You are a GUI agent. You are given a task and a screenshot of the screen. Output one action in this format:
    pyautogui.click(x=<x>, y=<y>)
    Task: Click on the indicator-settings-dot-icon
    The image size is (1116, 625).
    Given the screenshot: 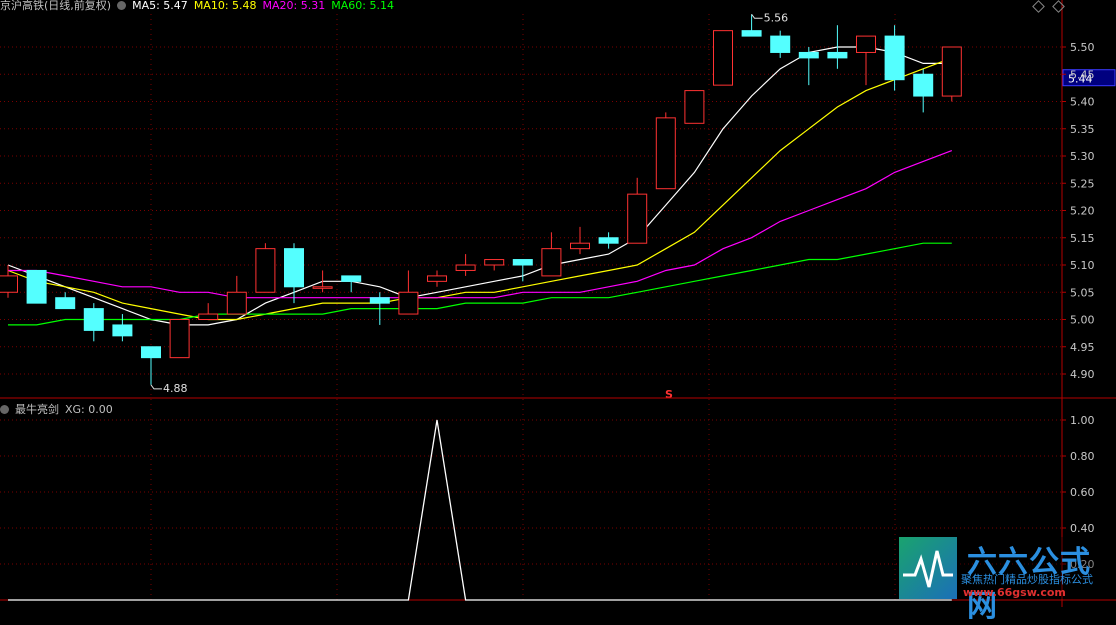 What is the action you would take?
    pyautogui.click(x=4, y=409)
    